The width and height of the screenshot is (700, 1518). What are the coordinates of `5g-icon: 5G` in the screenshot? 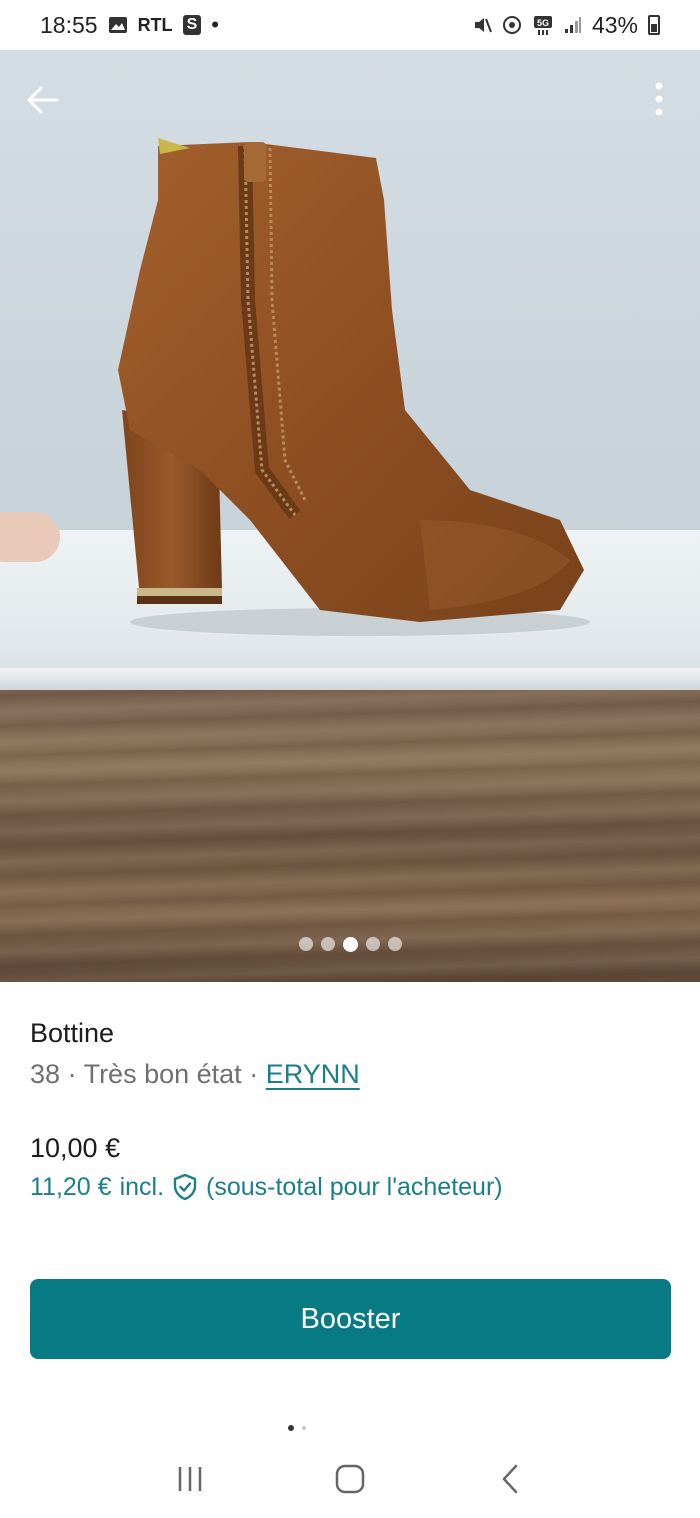 It's located at (543, 25).